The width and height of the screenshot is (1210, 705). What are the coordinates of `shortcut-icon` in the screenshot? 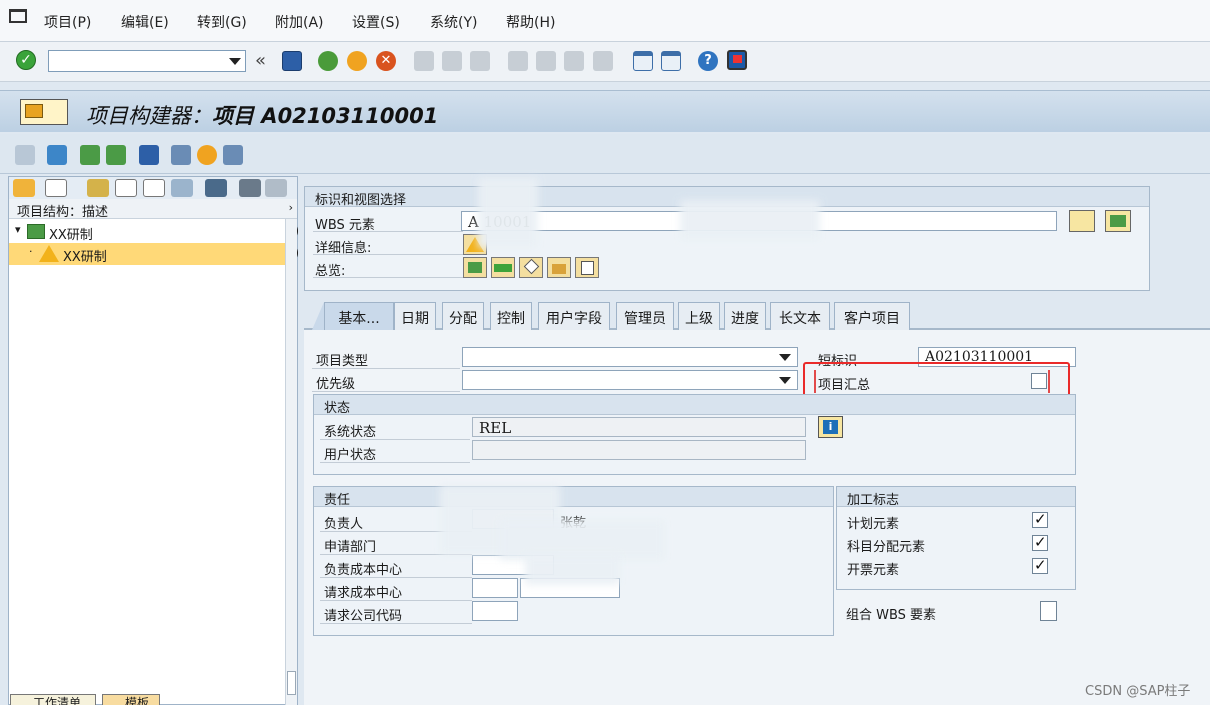 It's located at (671, 61).